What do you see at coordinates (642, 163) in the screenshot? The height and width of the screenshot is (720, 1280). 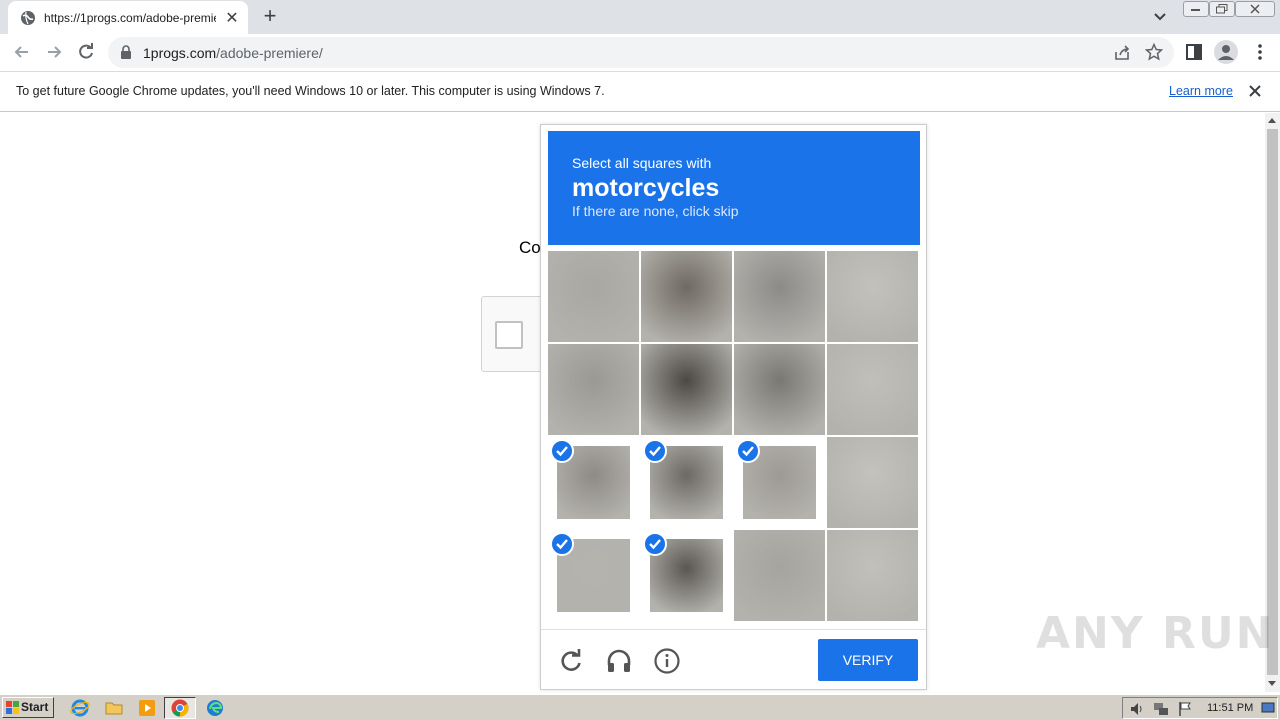 I see `challenge-instruction: Select all squares with` at bounding box center [642, 163].